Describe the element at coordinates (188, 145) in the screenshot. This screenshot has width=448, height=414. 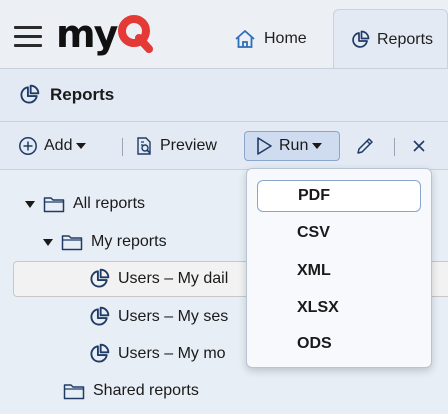
I see `preview-button-label: Preview` at that location.